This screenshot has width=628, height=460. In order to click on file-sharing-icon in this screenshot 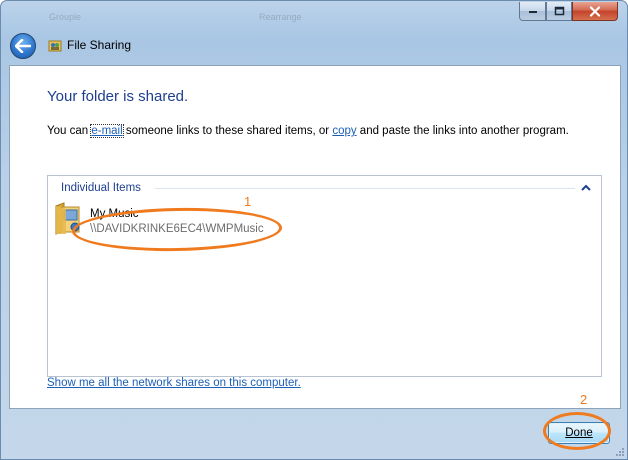, I will do `click(55, 46)`.